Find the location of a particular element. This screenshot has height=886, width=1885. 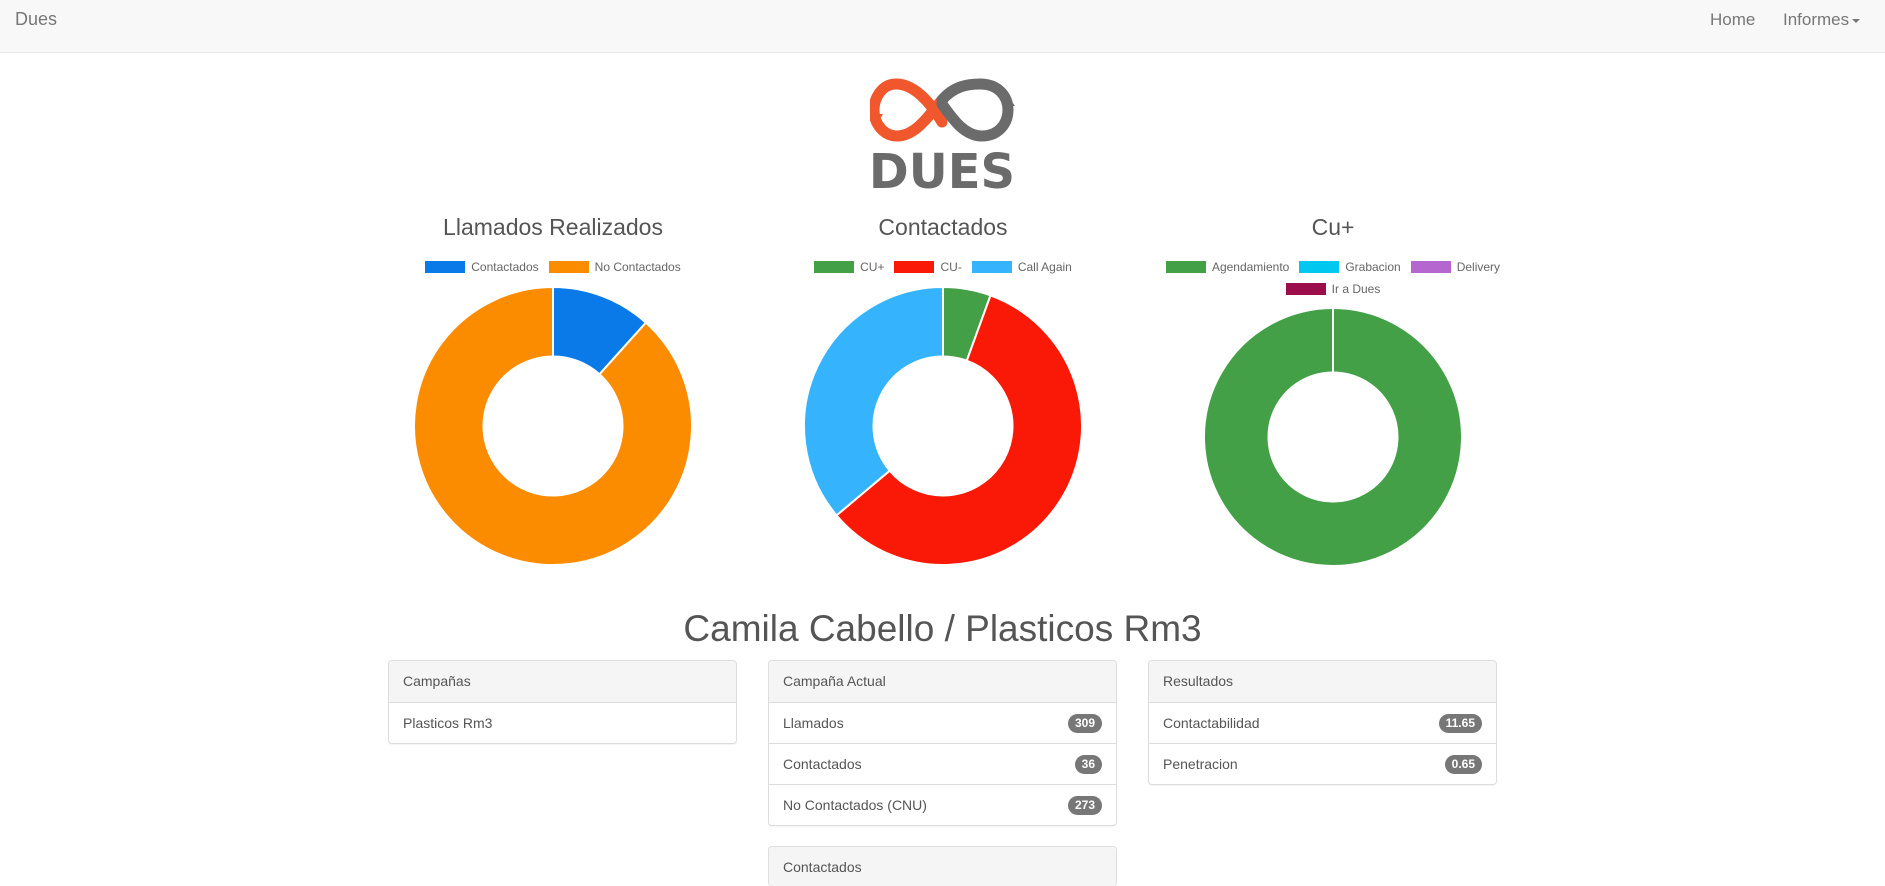

panel-heading: Campaña Actual is located at coordinates (942, 682).